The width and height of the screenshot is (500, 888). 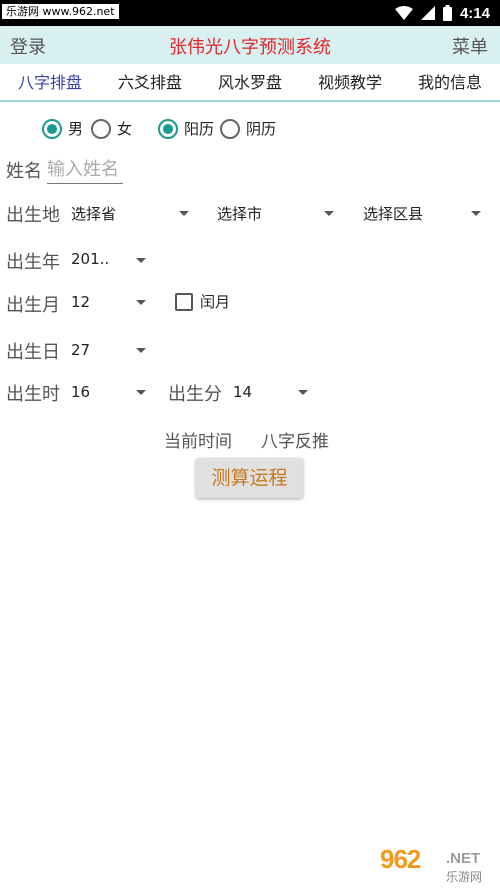 What do you see at coordinates (94, 214) in the screenshot?
I see `province-value: 选择省` at bounding box center [94, 214].